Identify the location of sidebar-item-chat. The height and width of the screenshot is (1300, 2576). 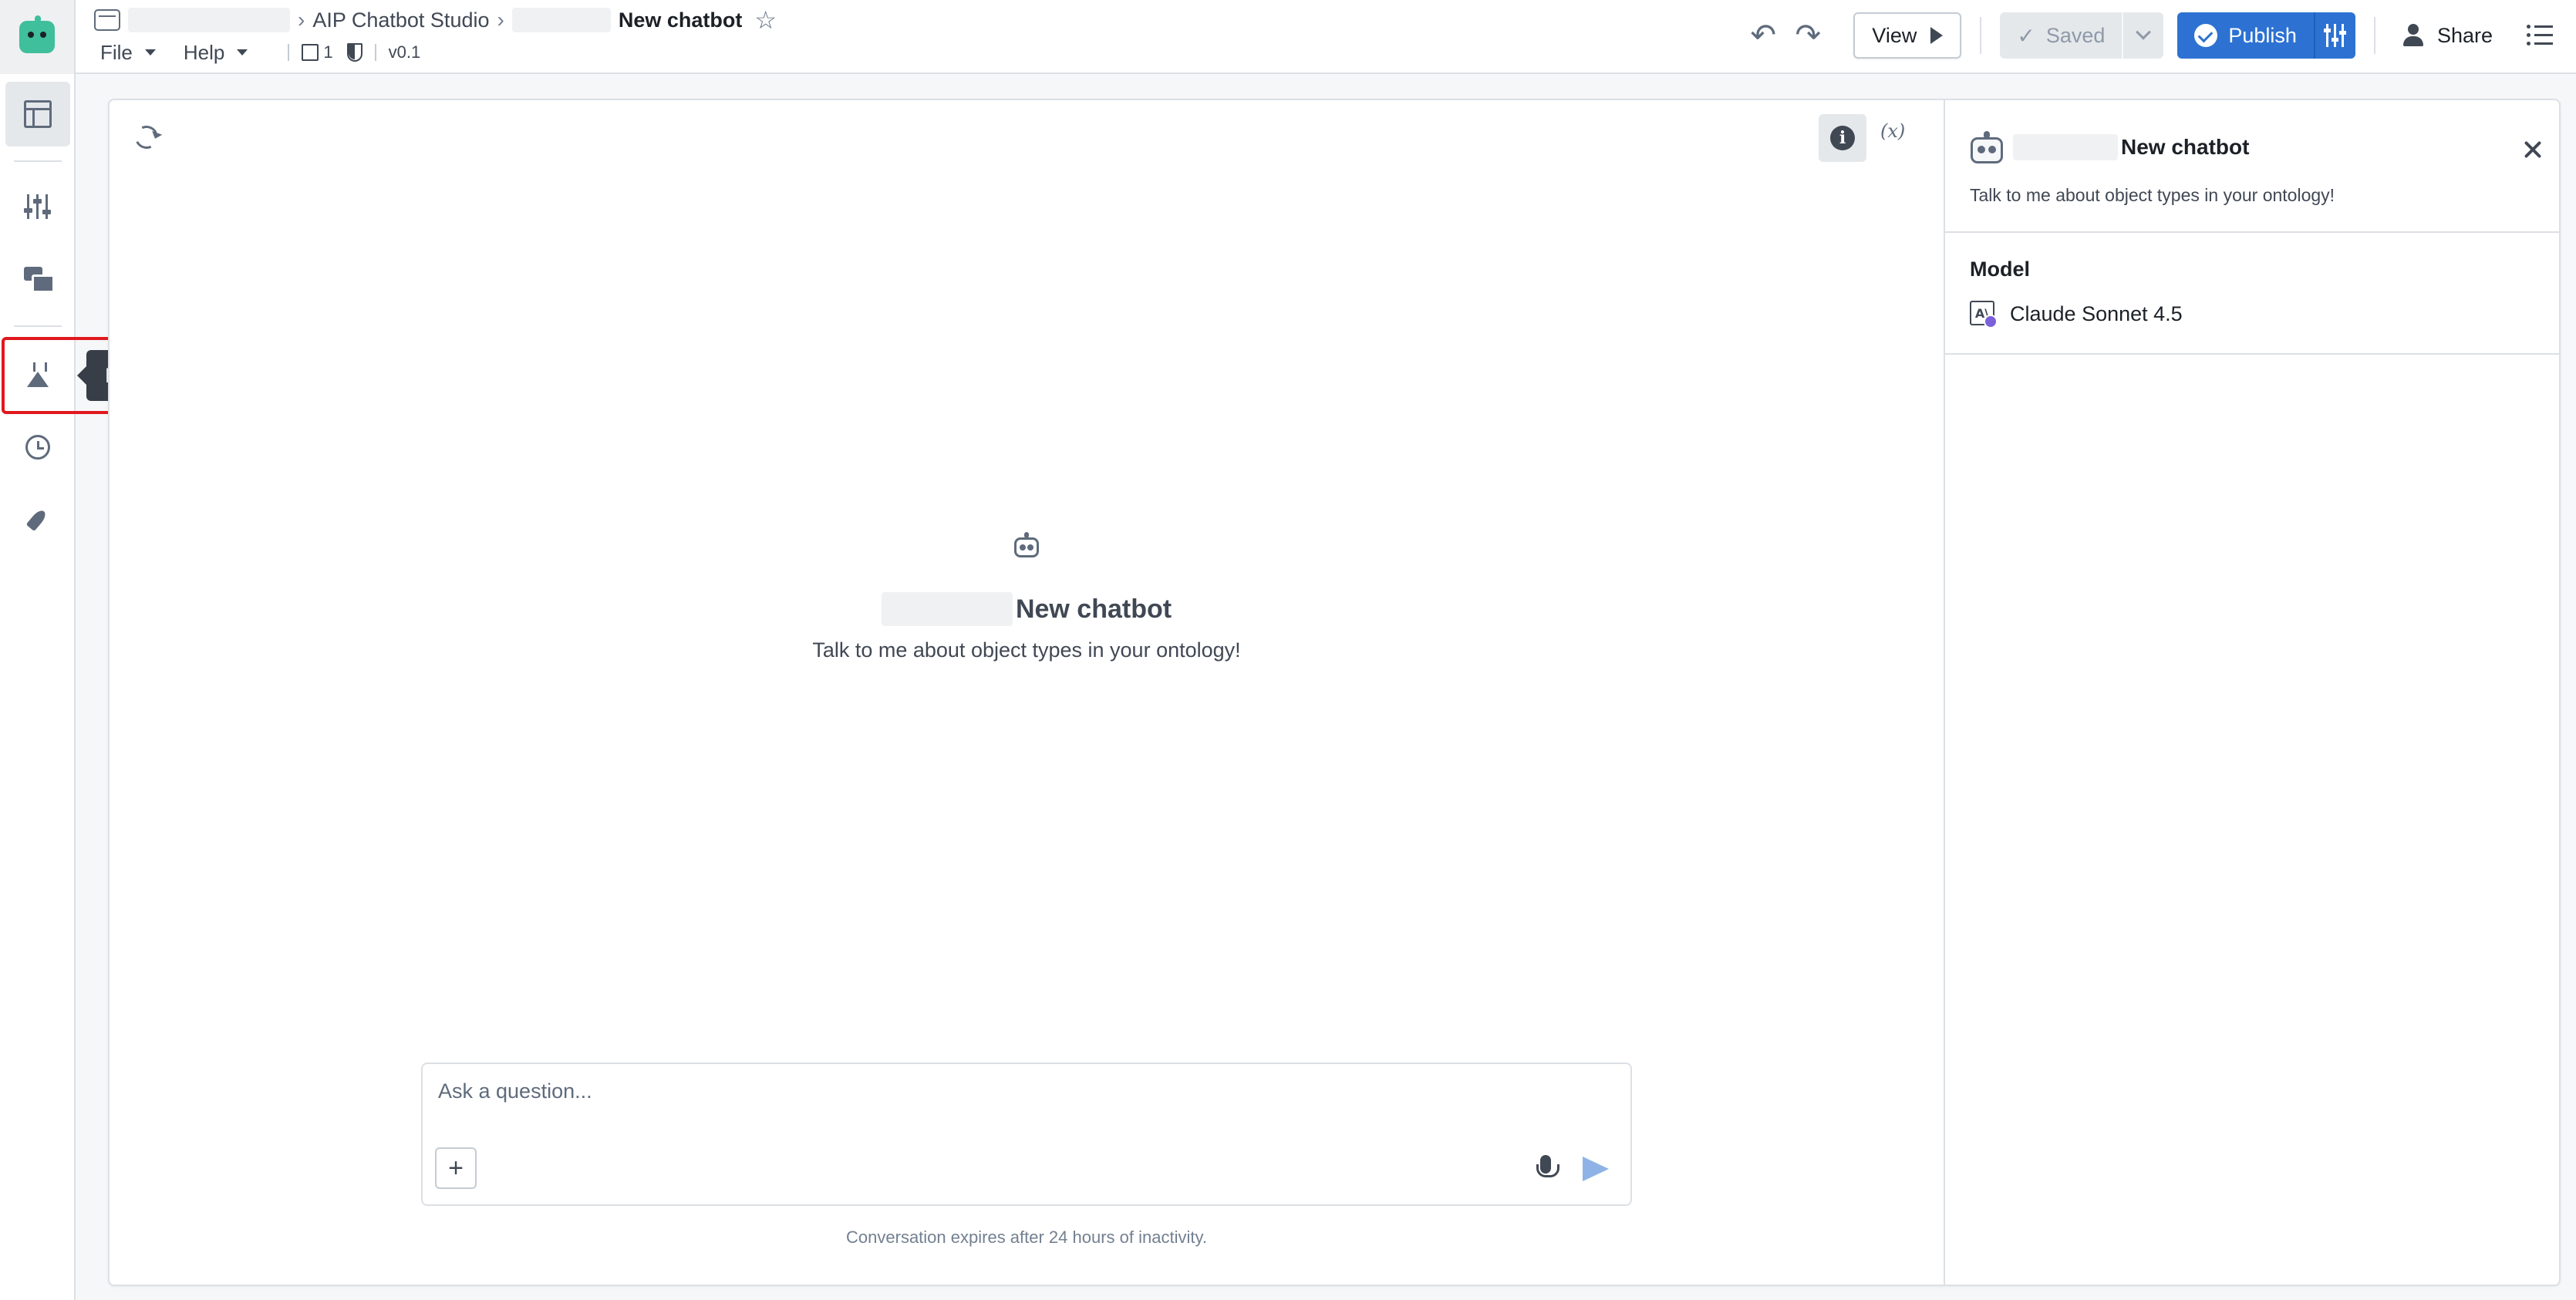
(37, 279).